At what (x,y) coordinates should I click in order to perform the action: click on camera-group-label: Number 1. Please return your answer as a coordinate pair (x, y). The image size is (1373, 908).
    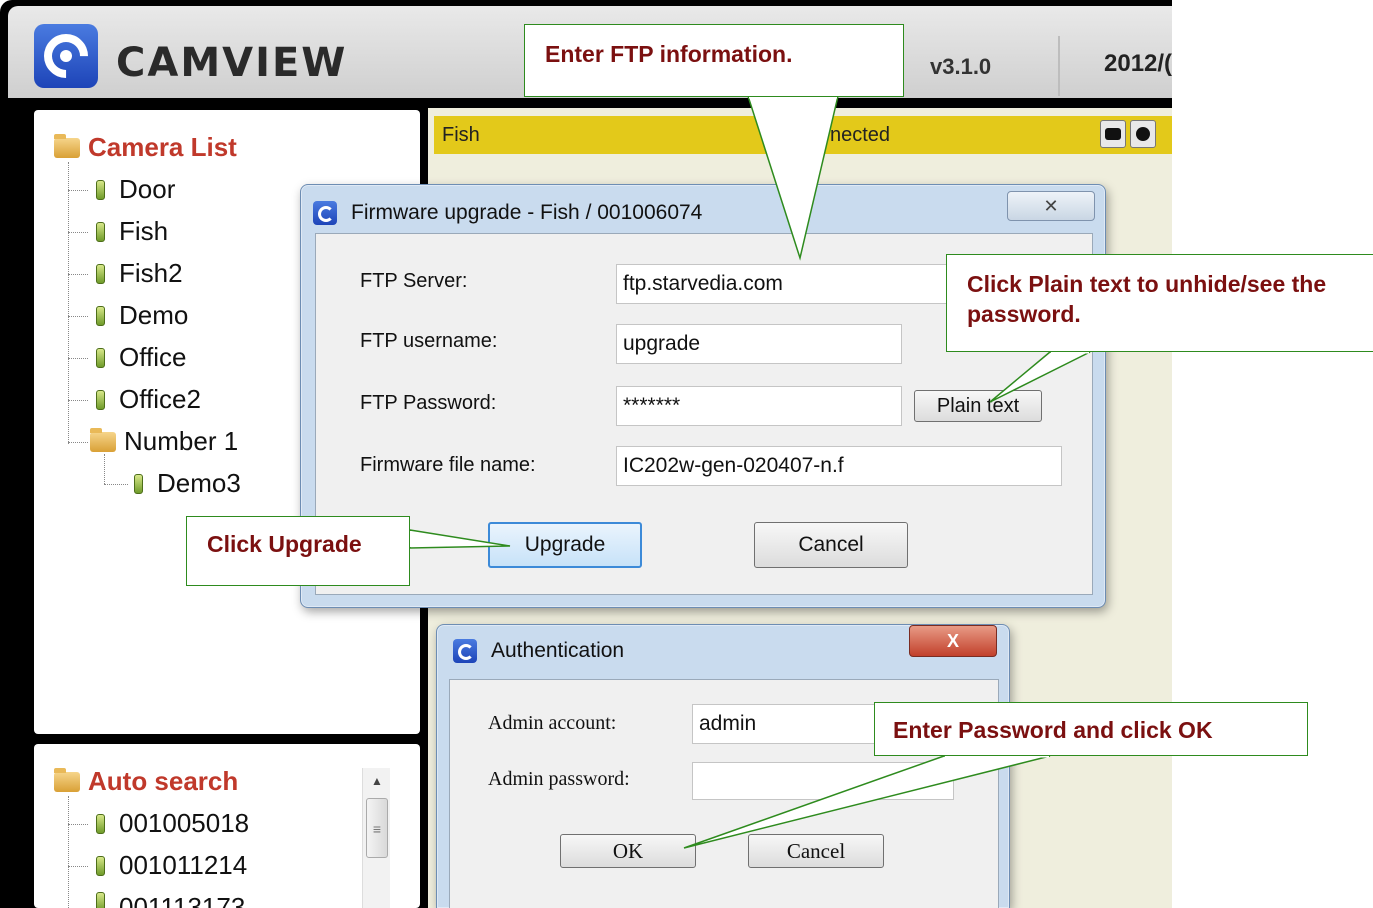
    Looking at the image, I should click on (181, 441).